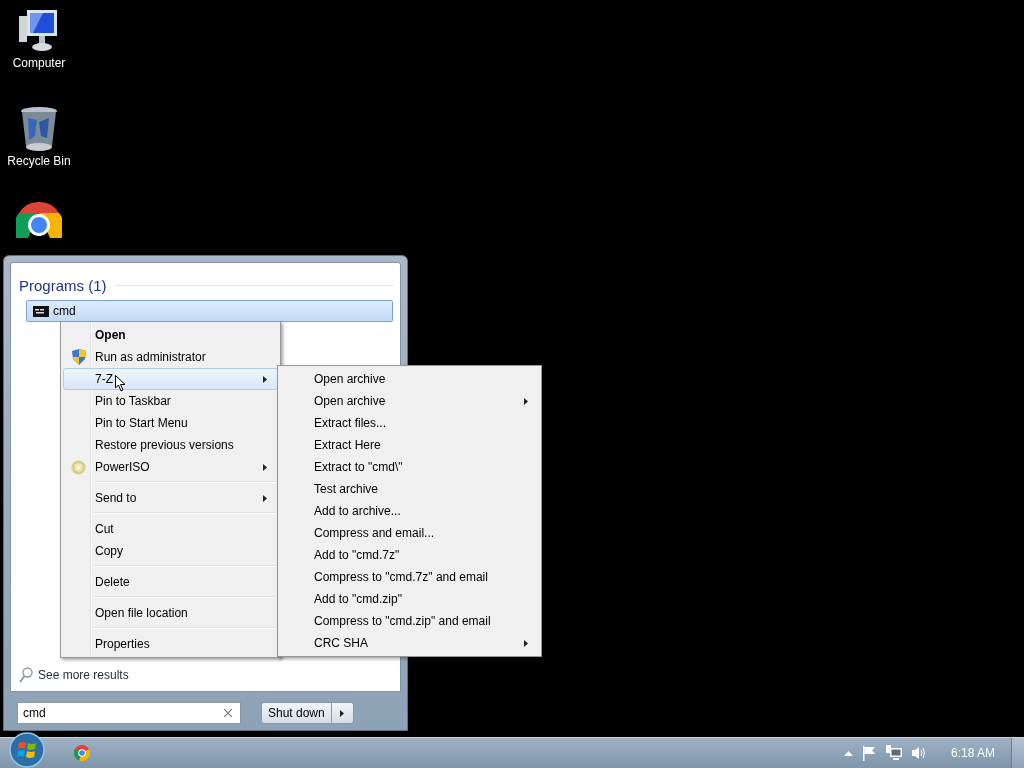  What do you see at coordinates (409, 445) in the screenshot?
I see `menu-item: Extract Here` at bounding box center [409, 445].